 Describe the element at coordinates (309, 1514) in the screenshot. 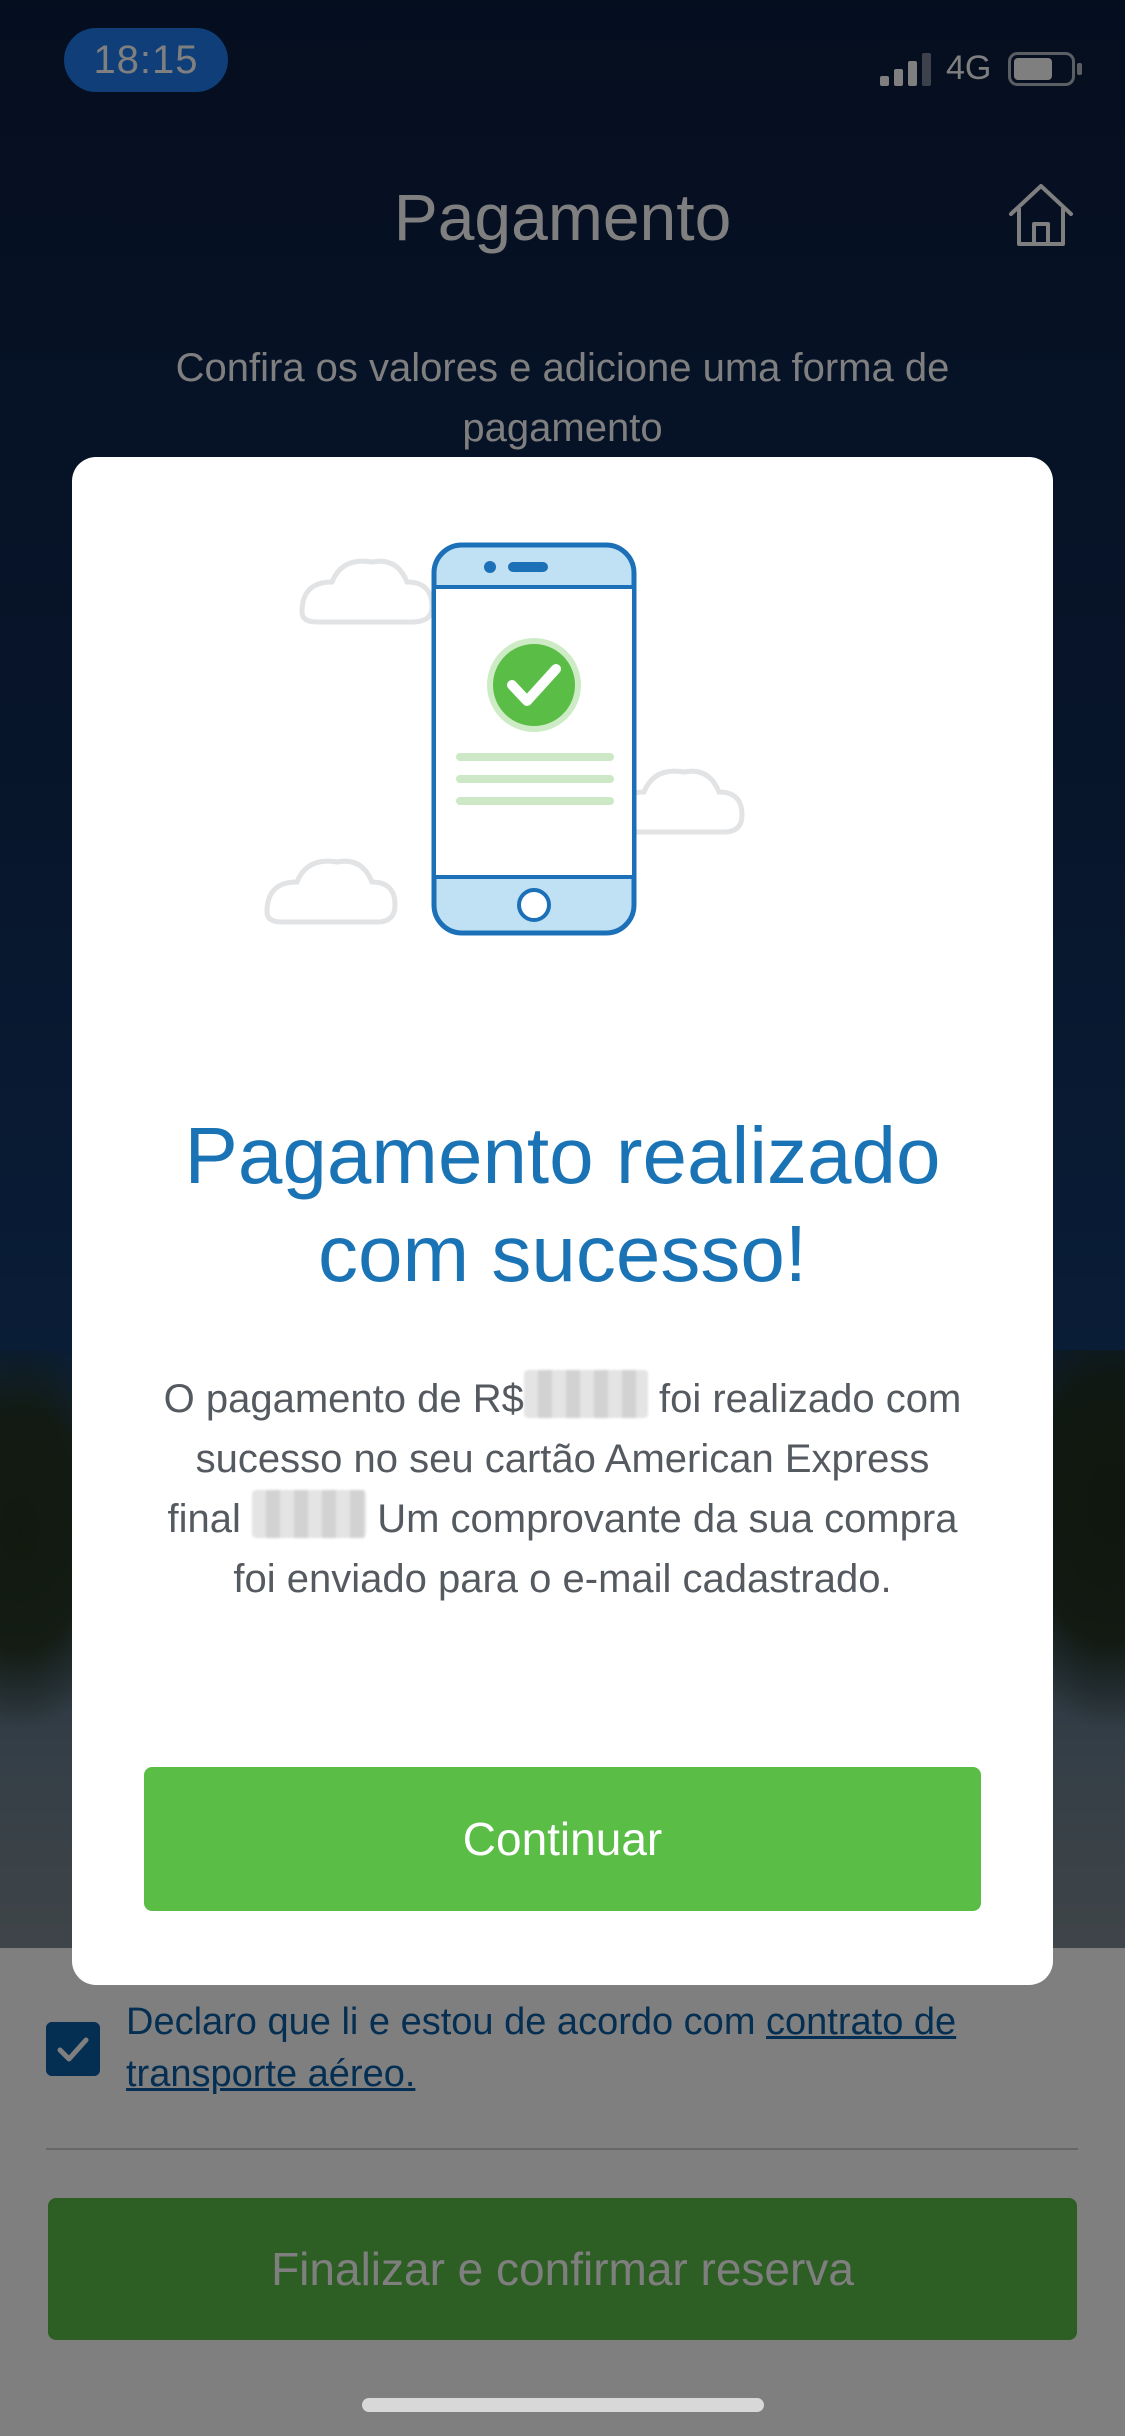

I see `redacted-card-number` at that location.